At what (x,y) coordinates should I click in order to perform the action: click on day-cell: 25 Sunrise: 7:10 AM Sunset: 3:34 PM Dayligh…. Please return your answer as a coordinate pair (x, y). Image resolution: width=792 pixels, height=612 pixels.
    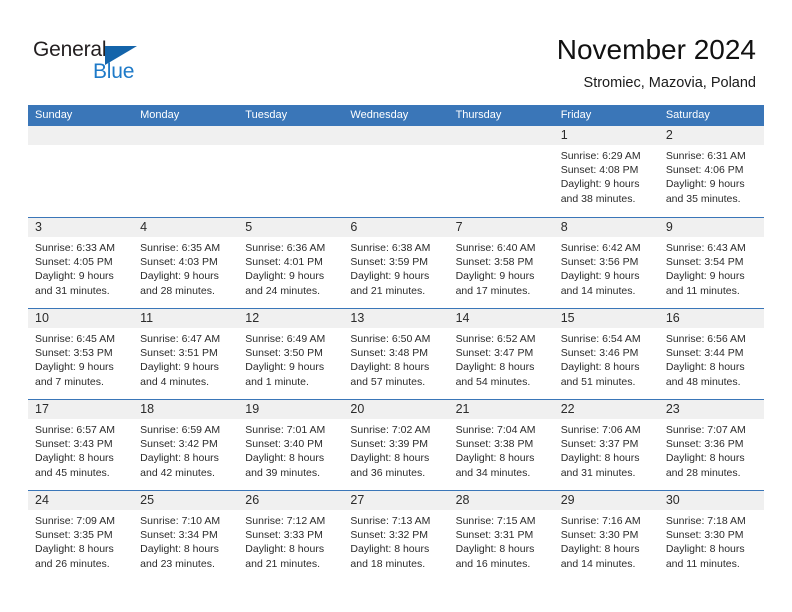
    Looking at the image, I should click on (185, 536).